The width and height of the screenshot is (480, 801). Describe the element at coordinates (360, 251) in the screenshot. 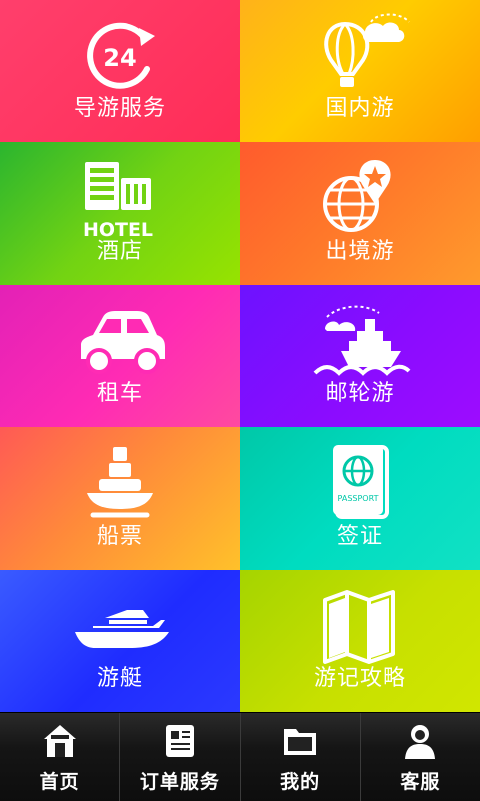

I see `tile-label: 出境游` at that location.